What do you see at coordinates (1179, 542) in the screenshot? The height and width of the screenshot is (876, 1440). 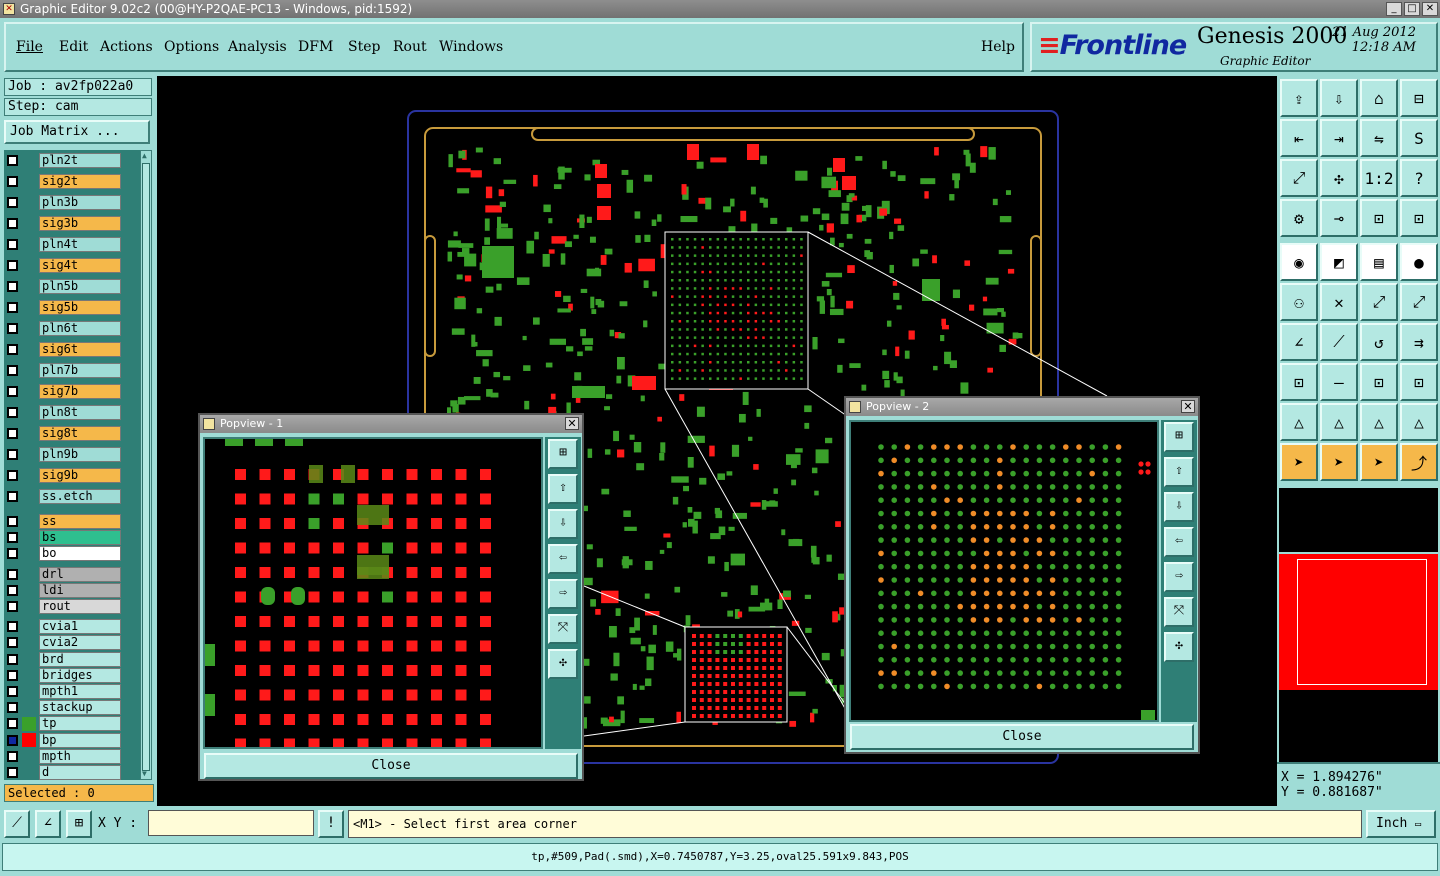 I see `pv2-pan-left-icon: ⇦` at bounding box center [1179, 542].